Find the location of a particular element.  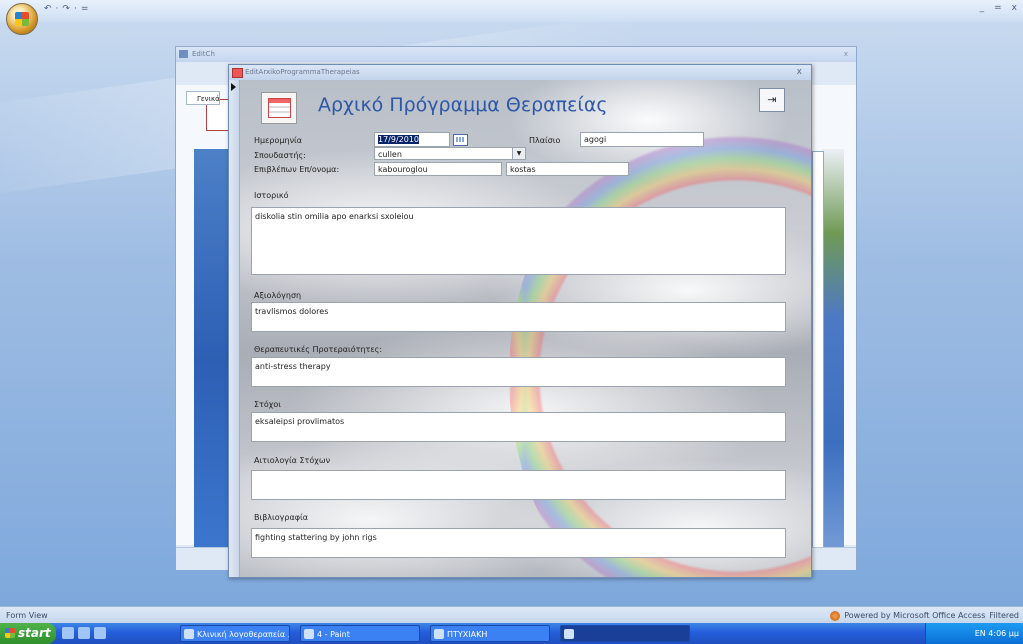

window-controls: _ = x is located at coordinates (998, 8).